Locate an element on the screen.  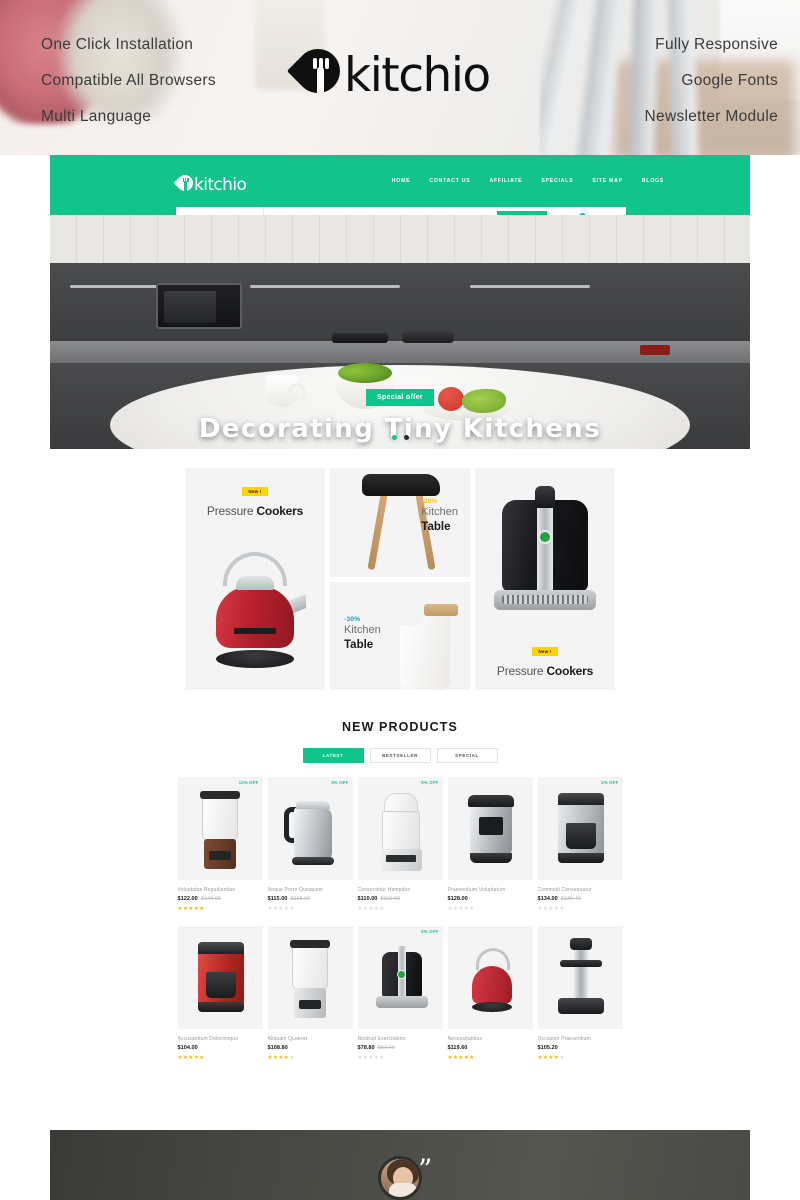
product-price: $128.00 is located at coordinates (457, 899).